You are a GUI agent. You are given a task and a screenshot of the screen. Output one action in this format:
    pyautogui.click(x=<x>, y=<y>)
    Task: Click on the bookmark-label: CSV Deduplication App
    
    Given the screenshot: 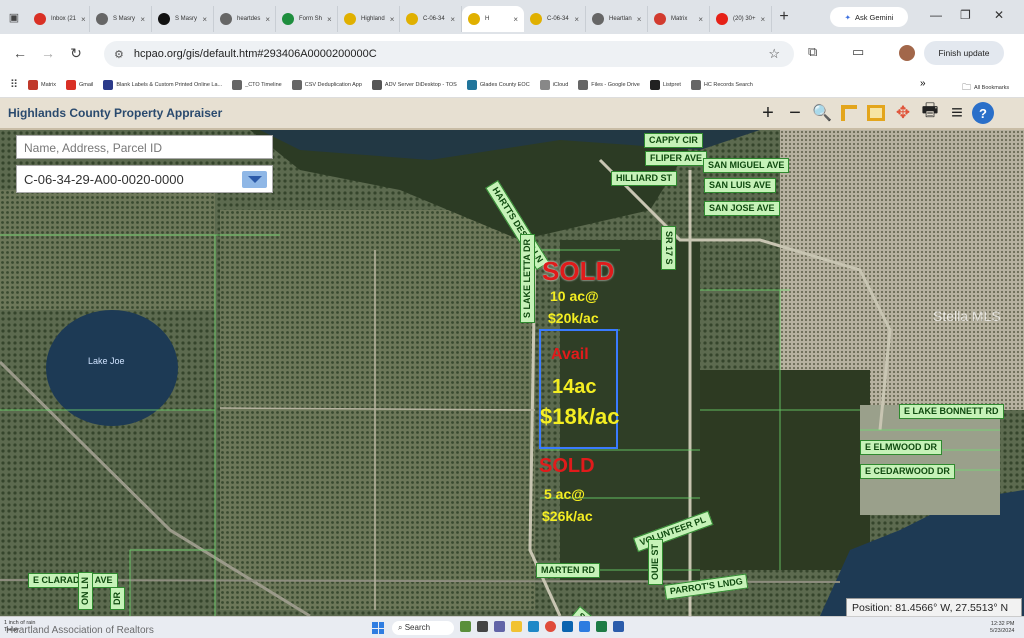 What is the action you would take?
    pyautogui.click(x=333, y=84)
    